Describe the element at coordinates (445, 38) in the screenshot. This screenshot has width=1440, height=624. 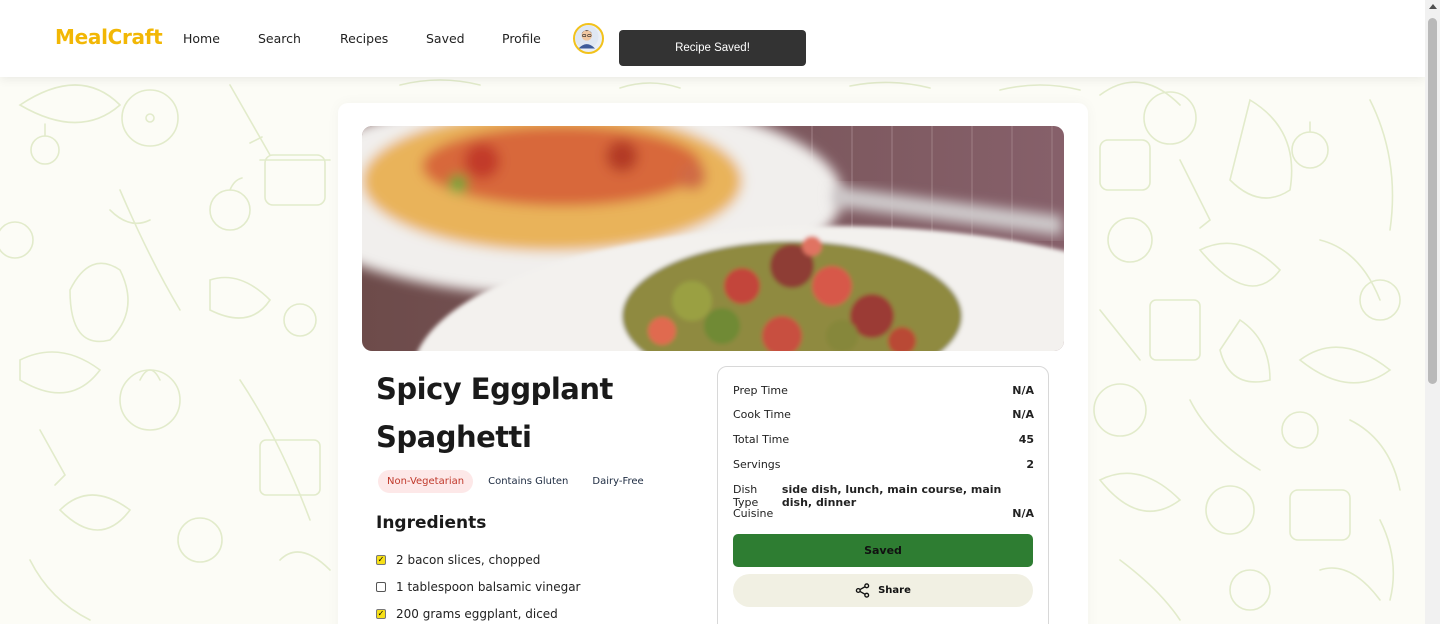
I see `nav-saved: Saved` at that location.